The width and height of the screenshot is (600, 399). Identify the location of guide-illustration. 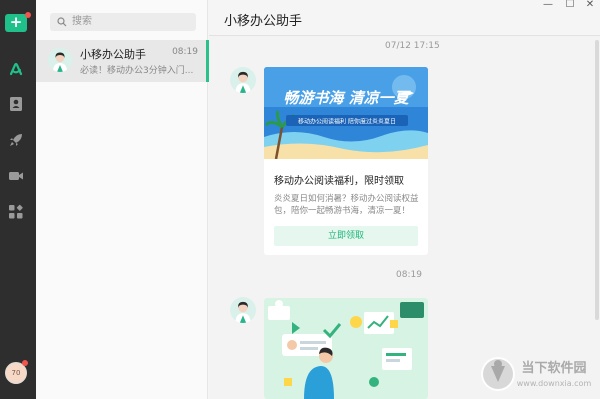
(346, 348).